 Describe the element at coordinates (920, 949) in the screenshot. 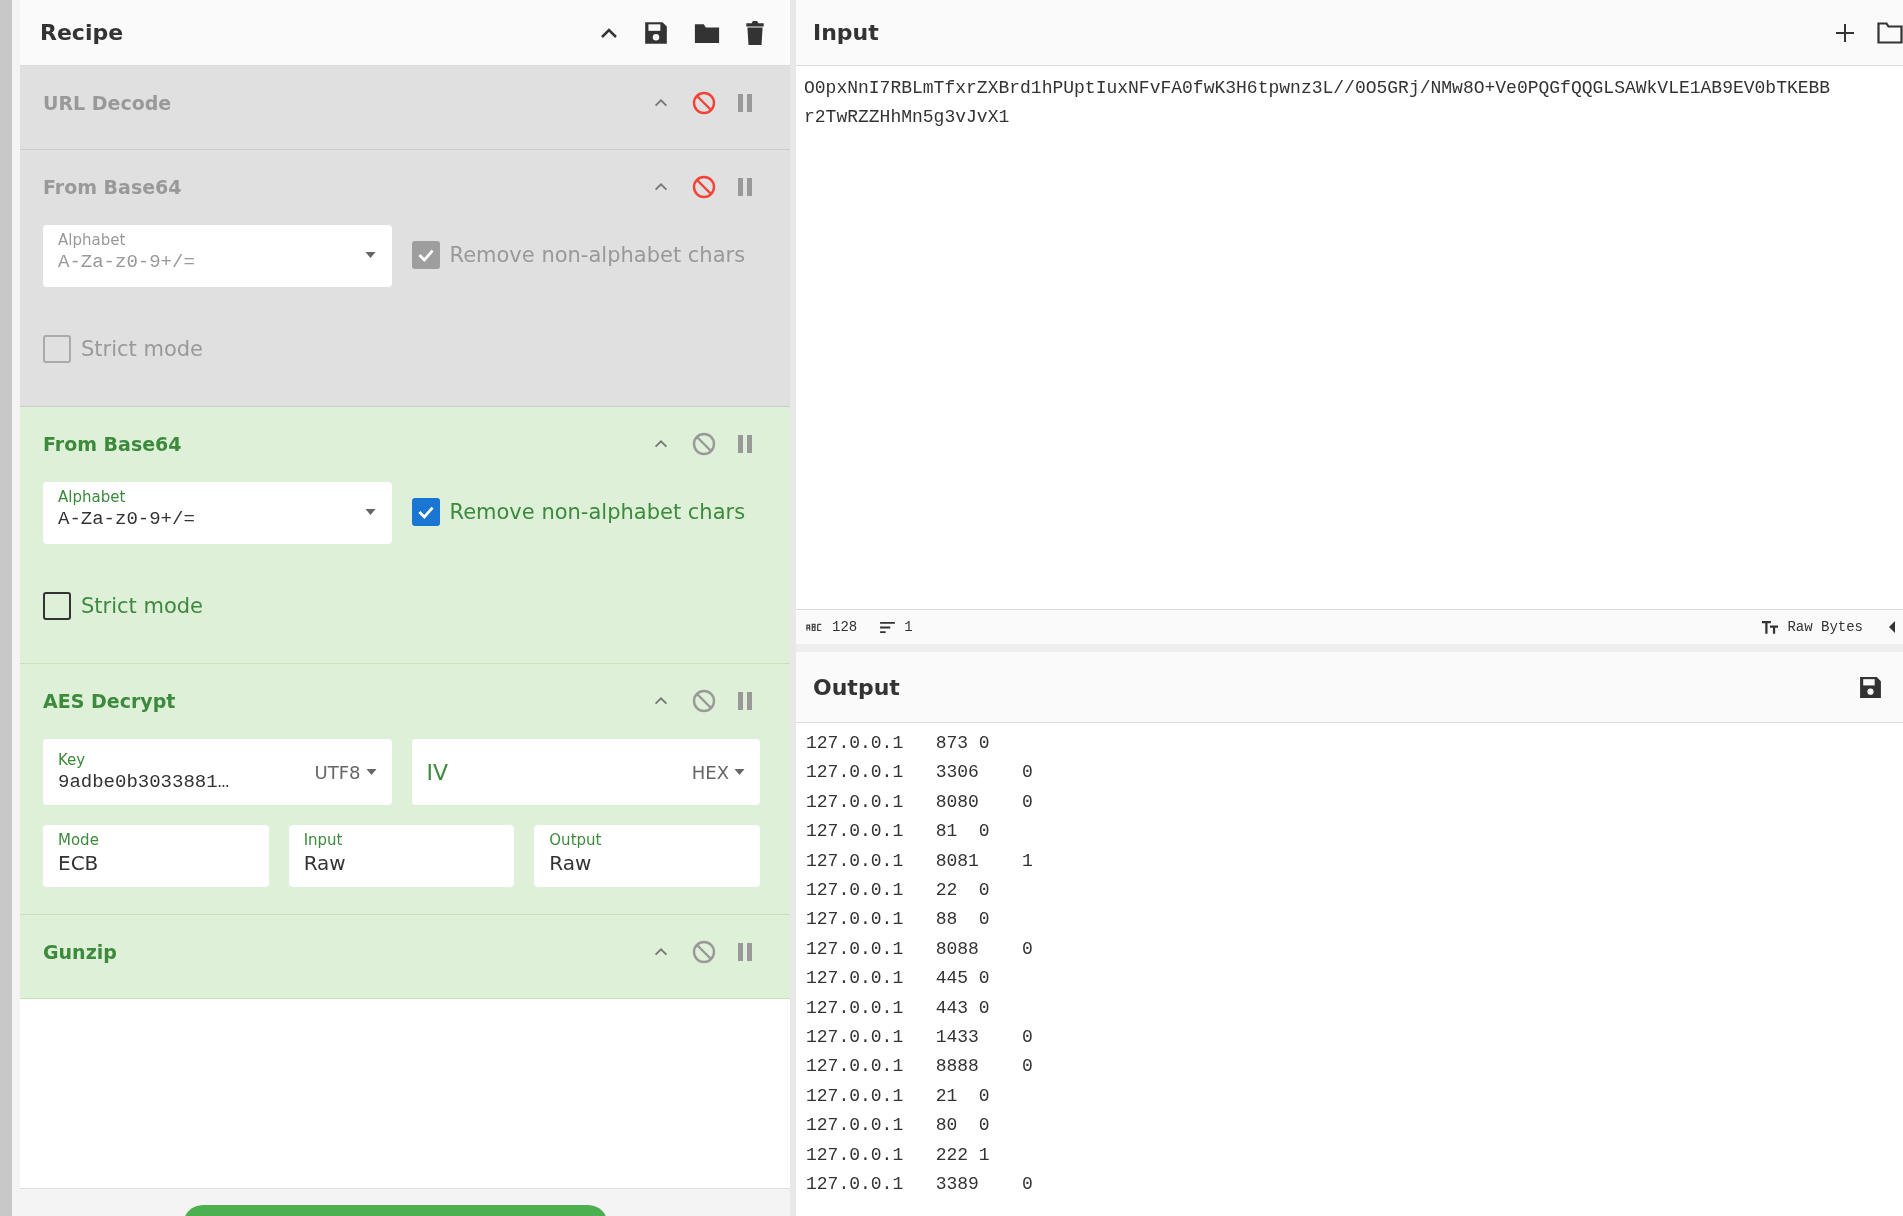

I see `output-text-line: 127.0.0.1 8088 0` at that location.